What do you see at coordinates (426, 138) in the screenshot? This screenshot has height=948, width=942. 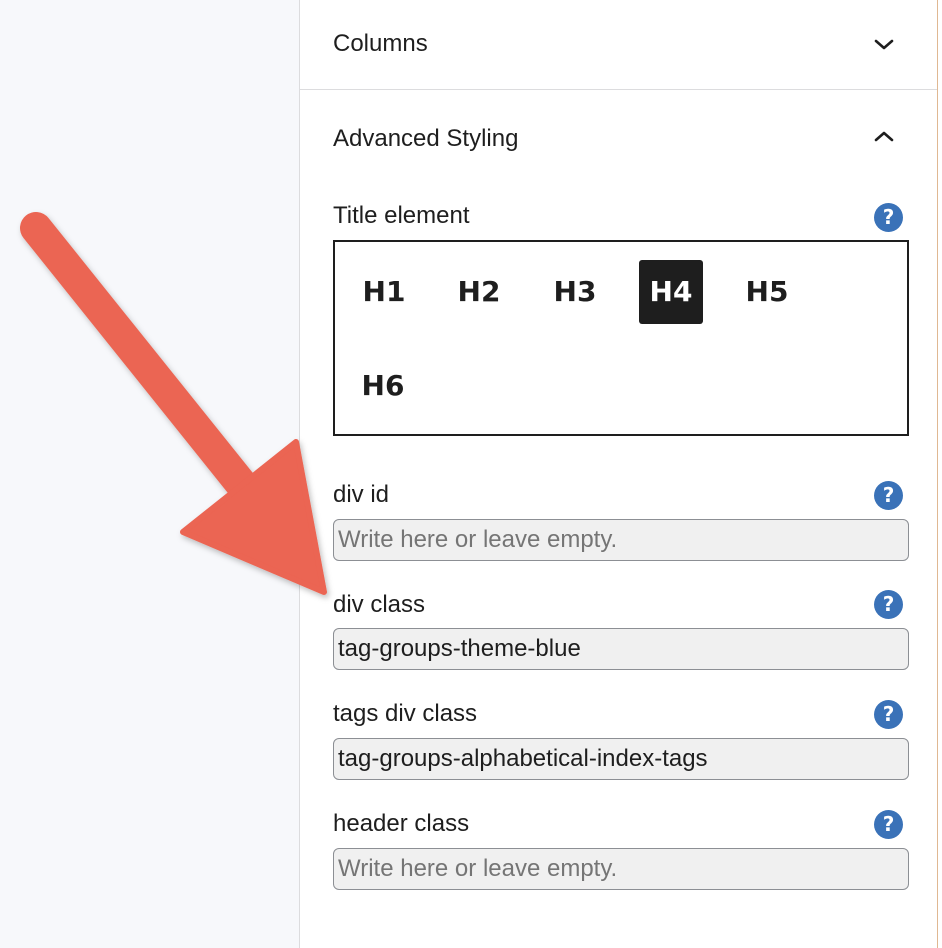 I see `panel-advanced-styling-title: Advanced Styling` at bounding box center [426, 138].